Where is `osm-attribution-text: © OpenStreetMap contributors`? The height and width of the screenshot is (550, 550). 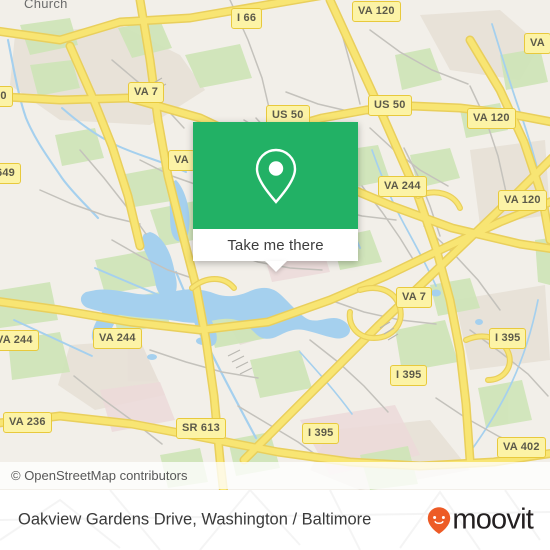
osm-attribution-text: © OpenStreetMap contributors is located at coordinates (99, 475).